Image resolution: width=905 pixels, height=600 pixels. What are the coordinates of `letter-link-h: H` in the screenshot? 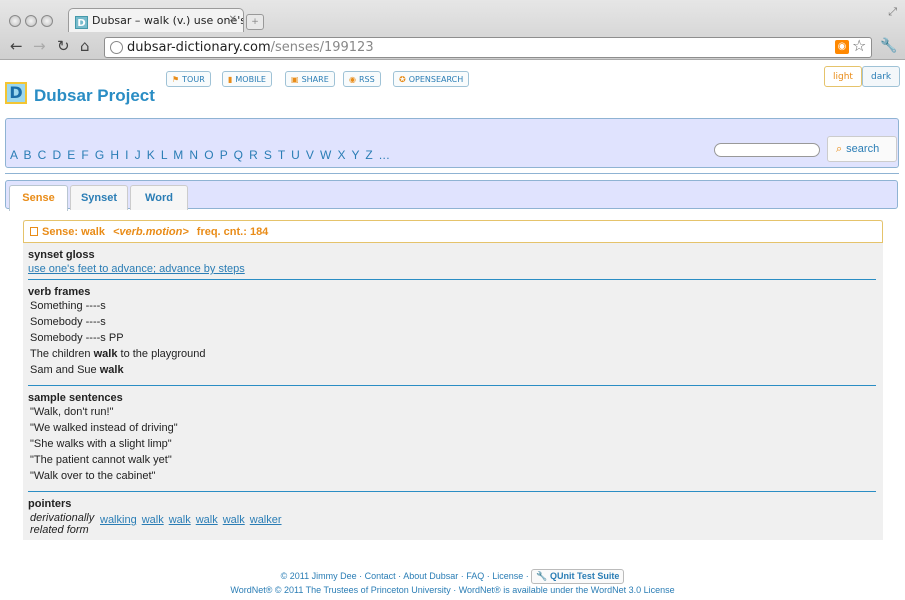 It's located at (114, 155).